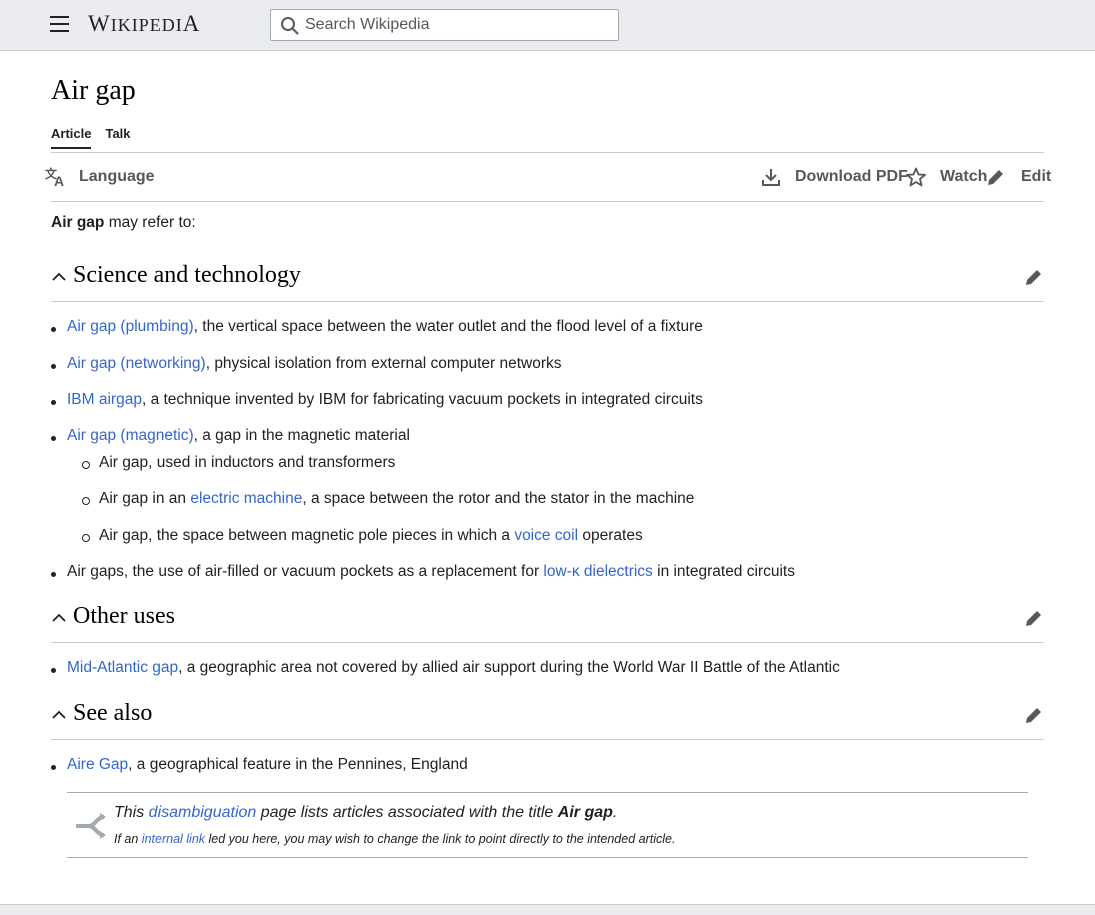 The height and width of the screenshot is (915, 1095). Describe the element at coordinates (136, 363) in the screenshot. I see `link-air-gap-networking: Air gap (networking)` at that location.